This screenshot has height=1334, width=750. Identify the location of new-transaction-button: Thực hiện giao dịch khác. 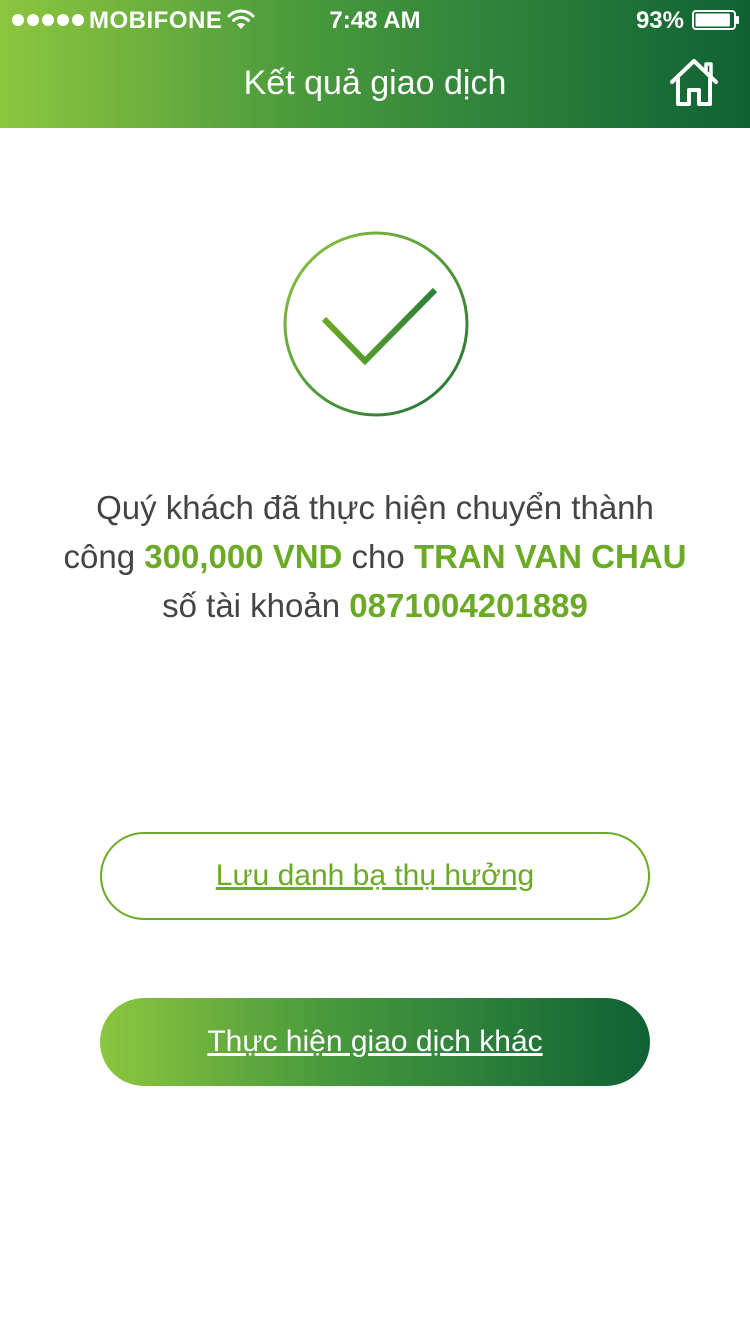
(375, 1042).